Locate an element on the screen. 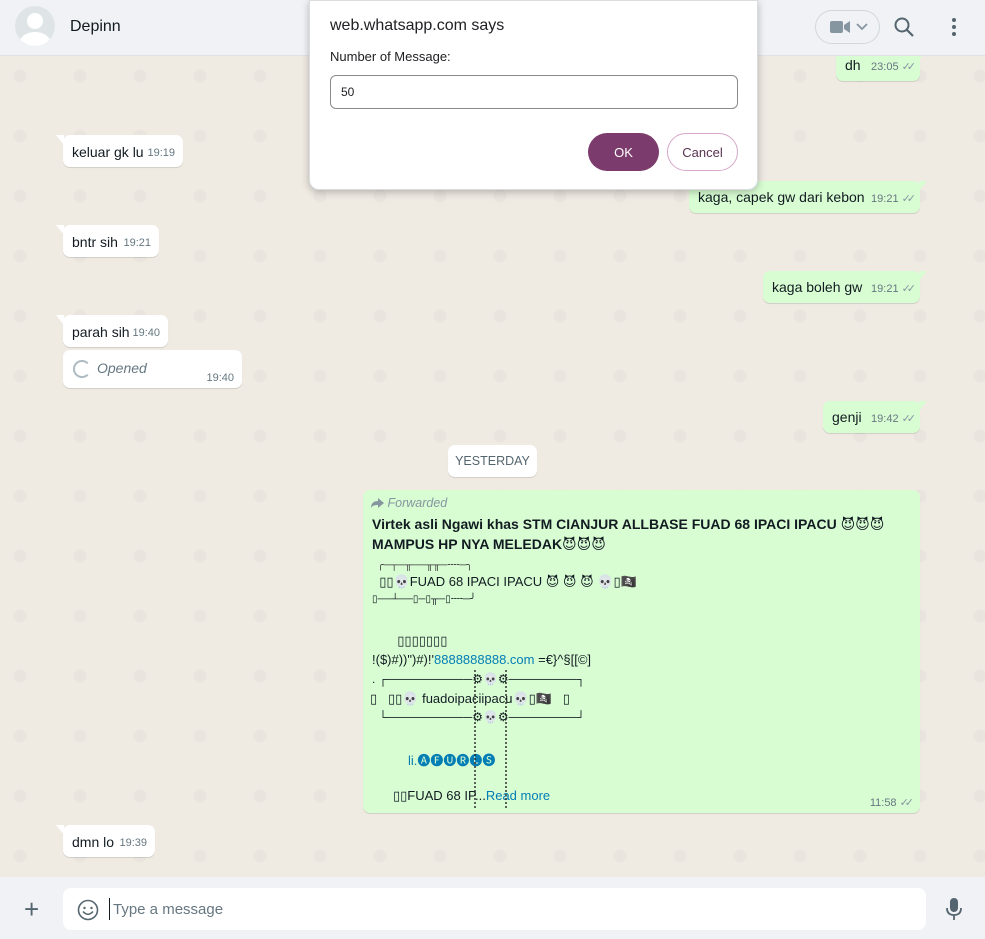 This screenshot has width=985, height=939. message-input is located at coordinates (499, 909).